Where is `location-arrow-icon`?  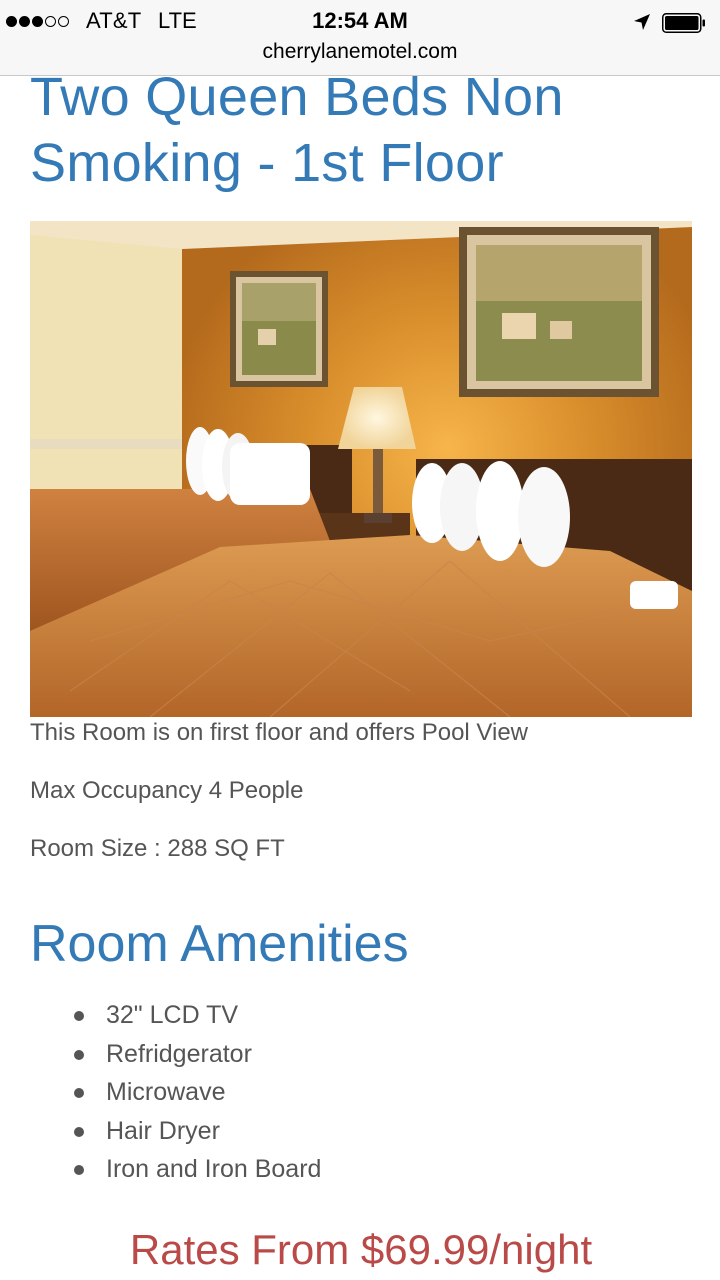 location-arrow-icon is located at coordinates (642, 22).